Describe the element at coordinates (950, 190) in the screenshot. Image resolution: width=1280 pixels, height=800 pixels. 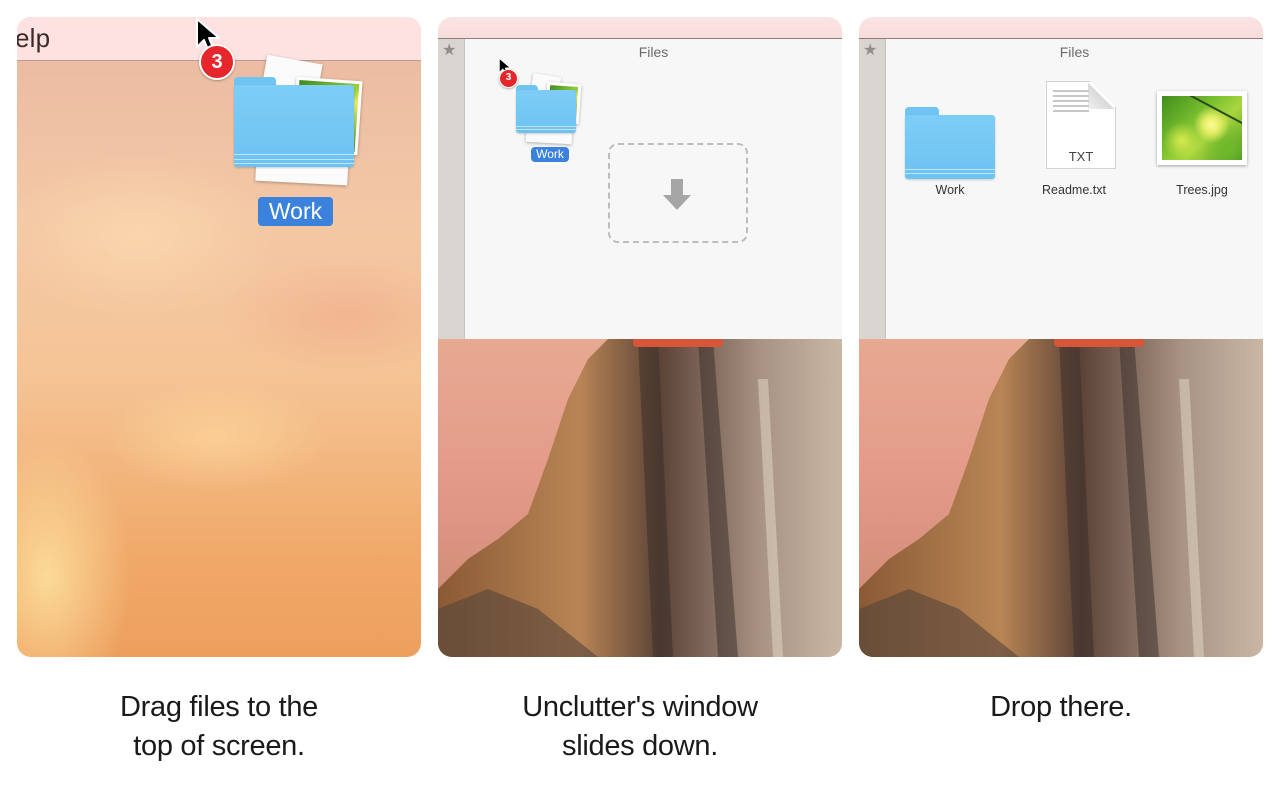
I see `file-name: Work` at that location.